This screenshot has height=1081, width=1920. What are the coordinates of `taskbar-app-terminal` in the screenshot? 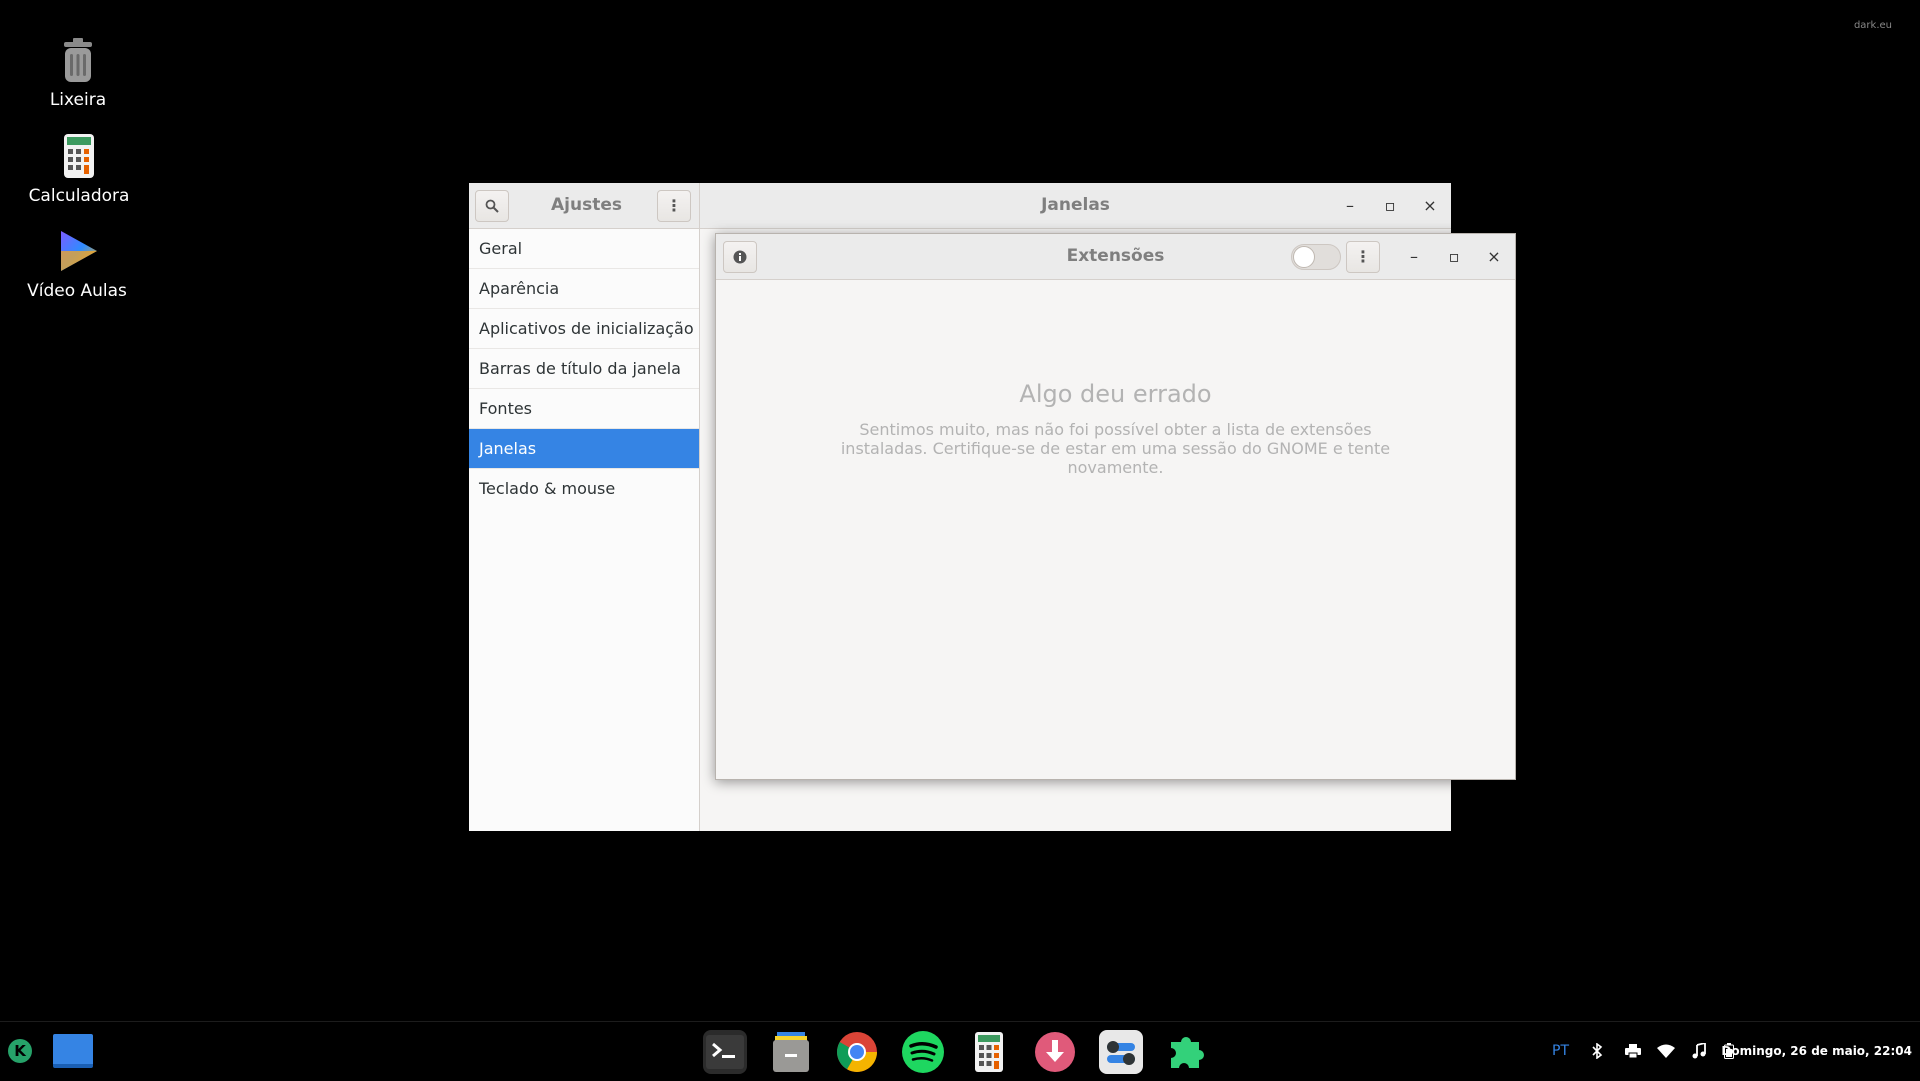 It's located at (725, 1052).